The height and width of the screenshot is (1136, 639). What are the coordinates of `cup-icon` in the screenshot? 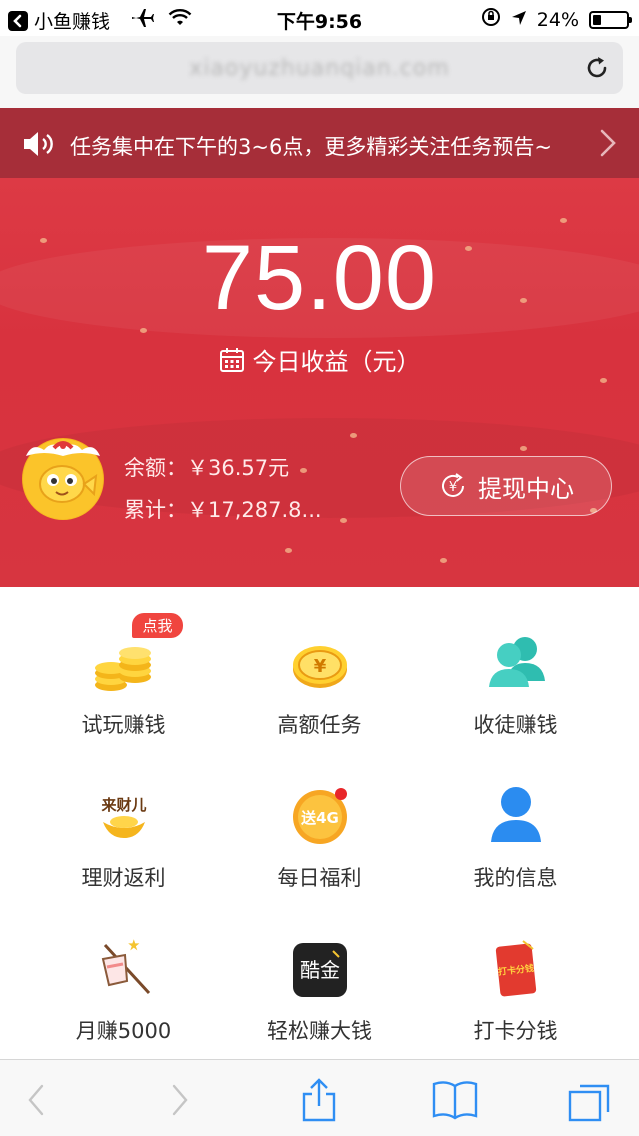 It's located at (125, 967).